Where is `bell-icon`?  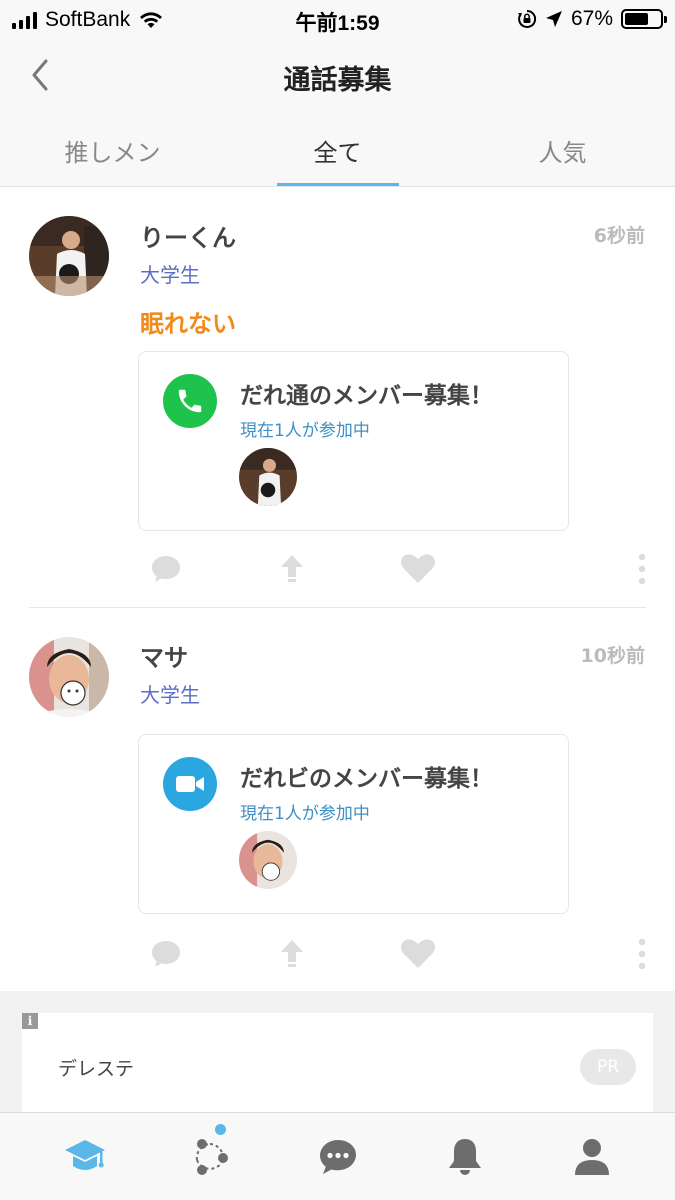 bell-icon is located at coordinates (464, 1157).